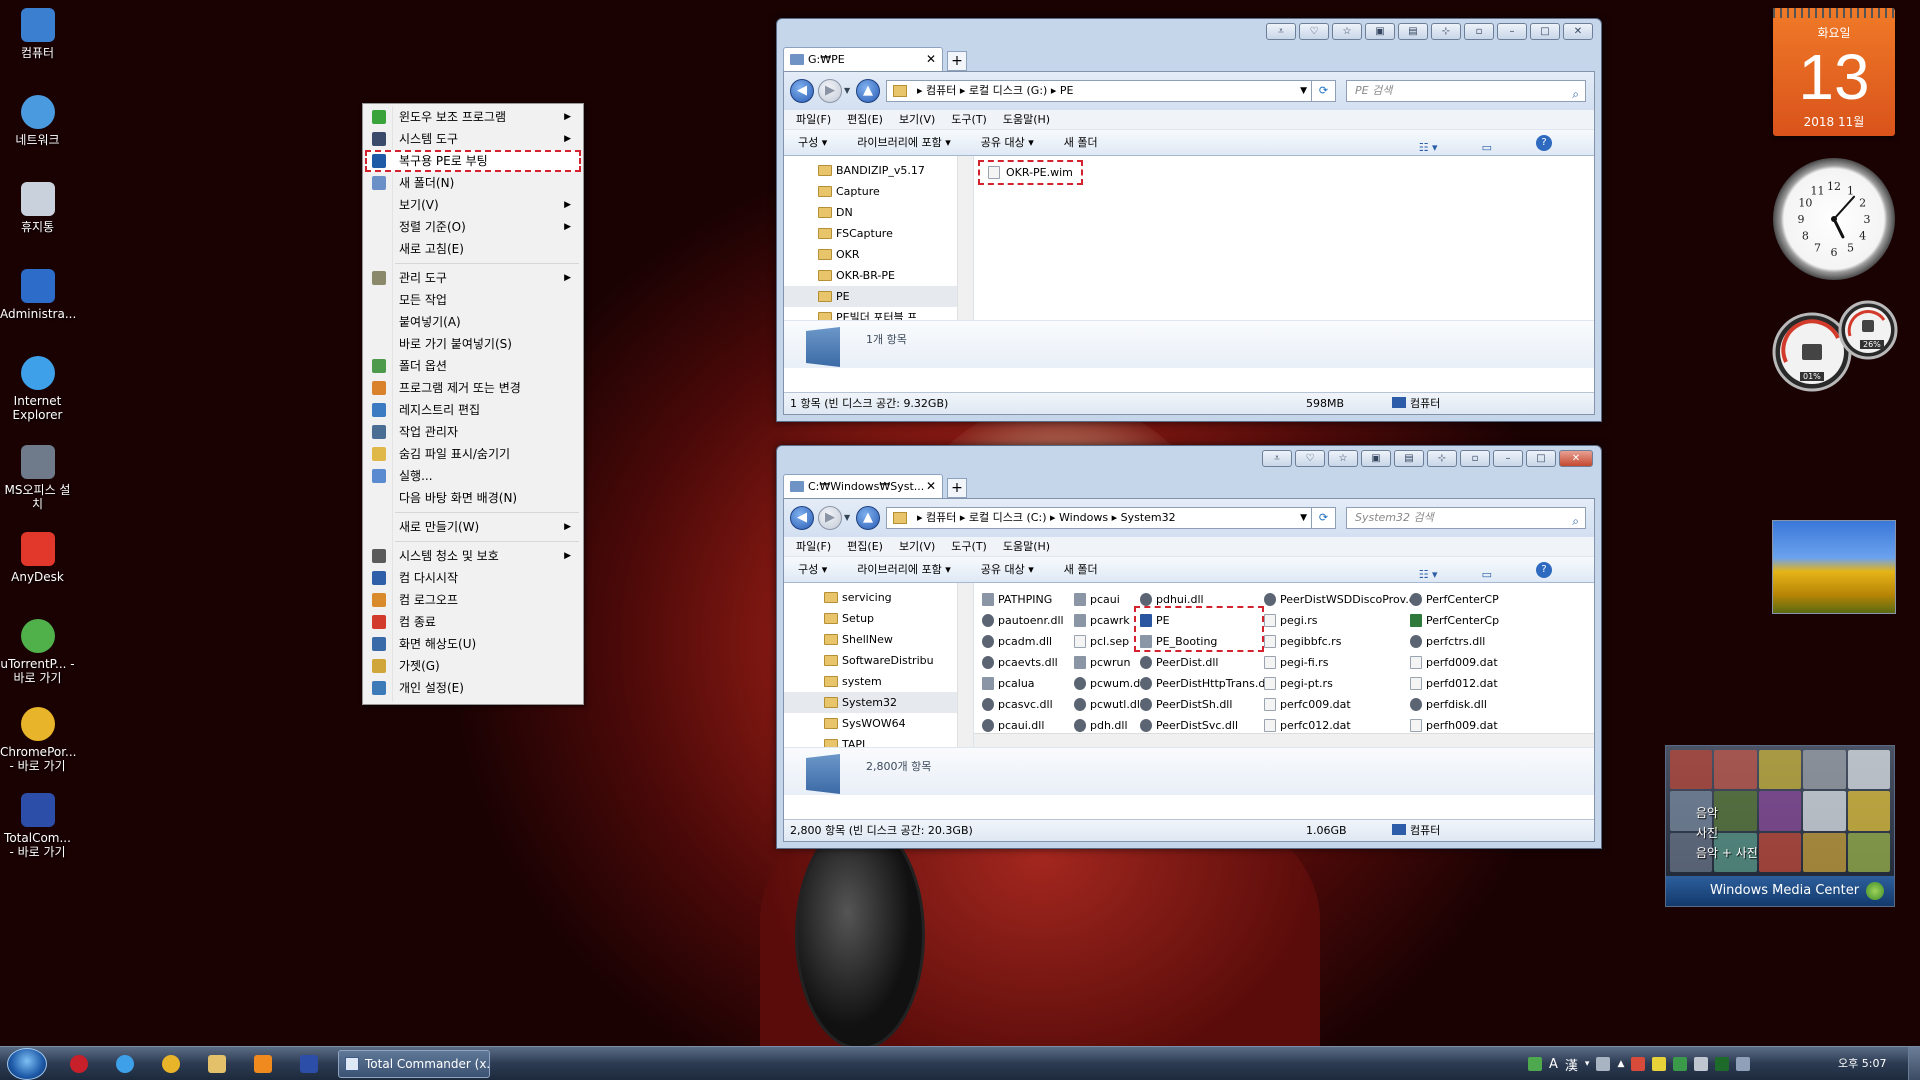 The image size is (1920, 1080). Describe the element at coordinates (1544, 570) in the screenshot. I see `help-icon: ?` at that location.